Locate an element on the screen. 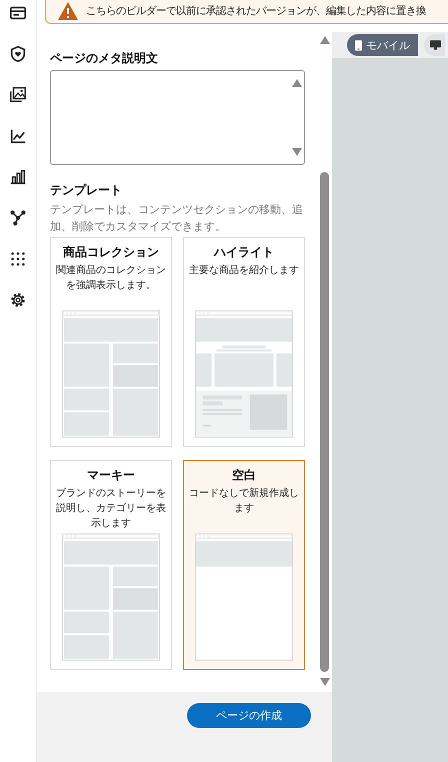 This screenshot has height=762, width=448. image-icon is located at coordinates (18, 95).